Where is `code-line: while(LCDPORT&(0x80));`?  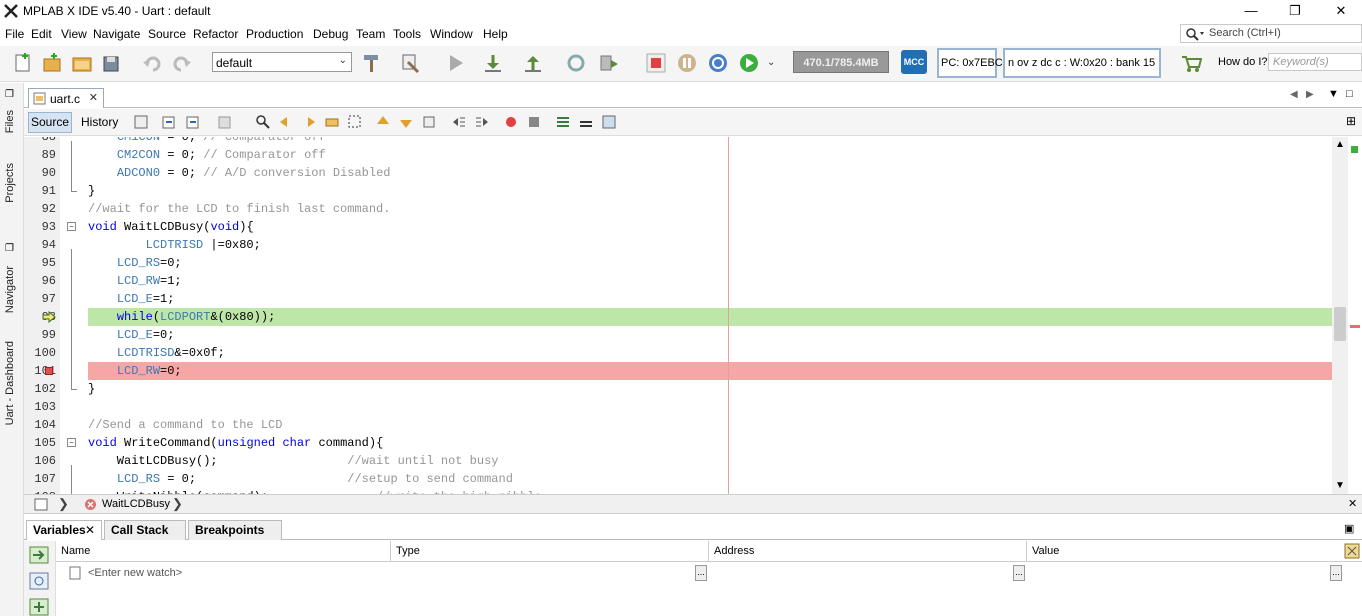 code-line: while(LCDPORT&(0x80)); is located at coordinates (710, 317).